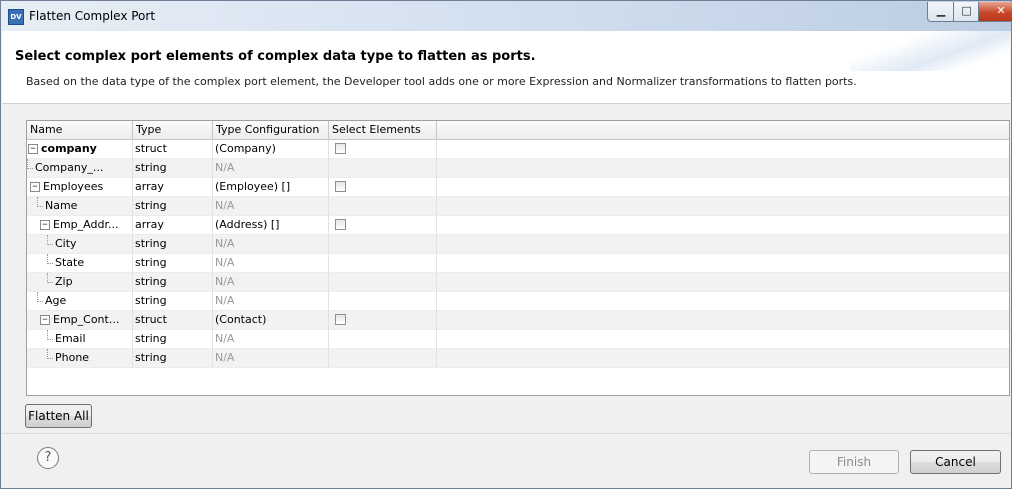 This screenshot has width=1012, height=489. I want to click on row-name: State, so click(70, 262).